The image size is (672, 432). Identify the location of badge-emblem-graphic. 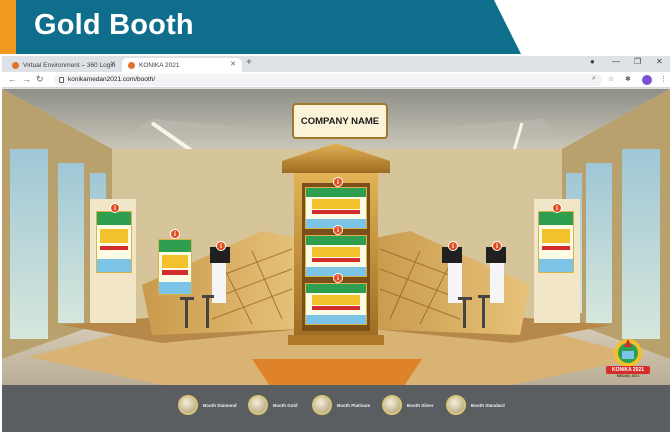
(628, 353).